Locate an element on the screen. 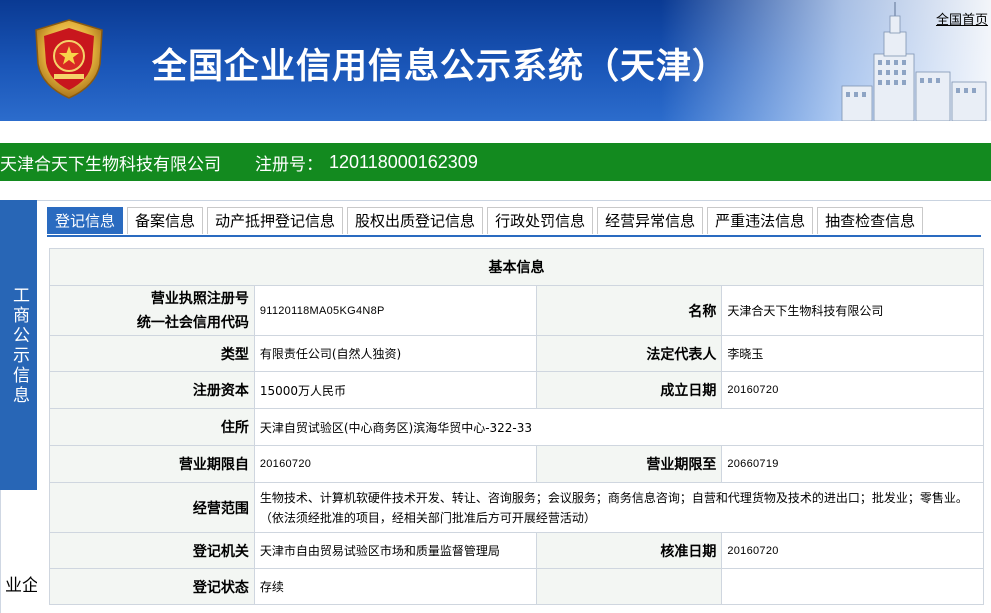  term-to-label: 营业期限至 is located at coordinates (629, 464).